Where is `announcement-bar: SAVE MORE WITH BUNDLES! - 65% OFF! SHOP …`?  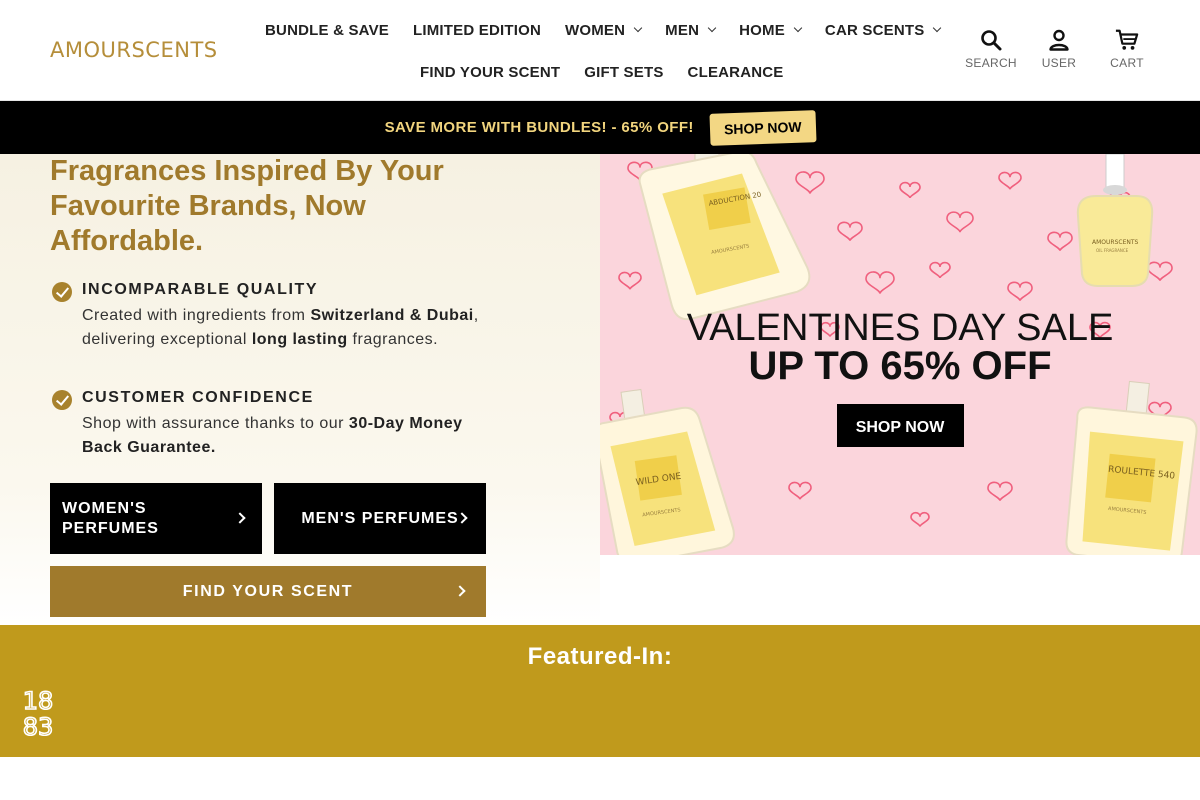
announcement-bar: SAVE MORE WITH BUNDLES! - 65% OFF! SHOP … is located at coordinates (600, 127).